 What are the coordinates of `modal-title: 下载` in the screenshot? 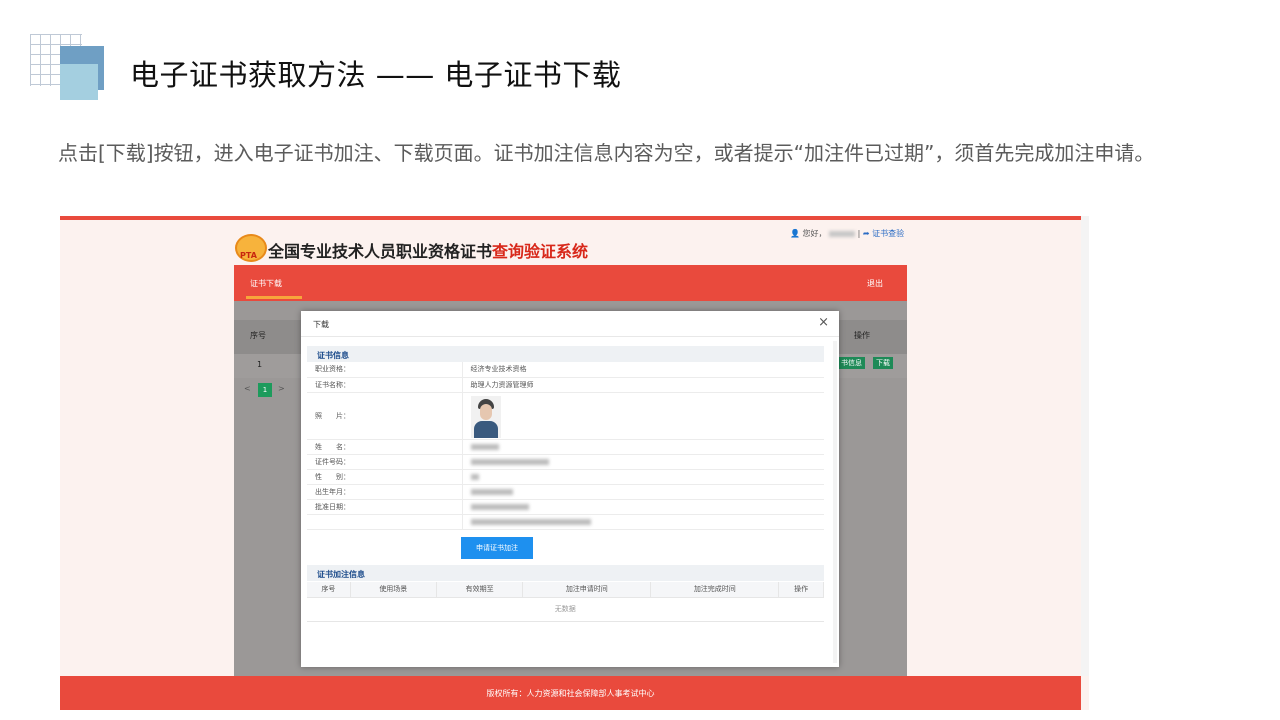 It's located at (321, 324).